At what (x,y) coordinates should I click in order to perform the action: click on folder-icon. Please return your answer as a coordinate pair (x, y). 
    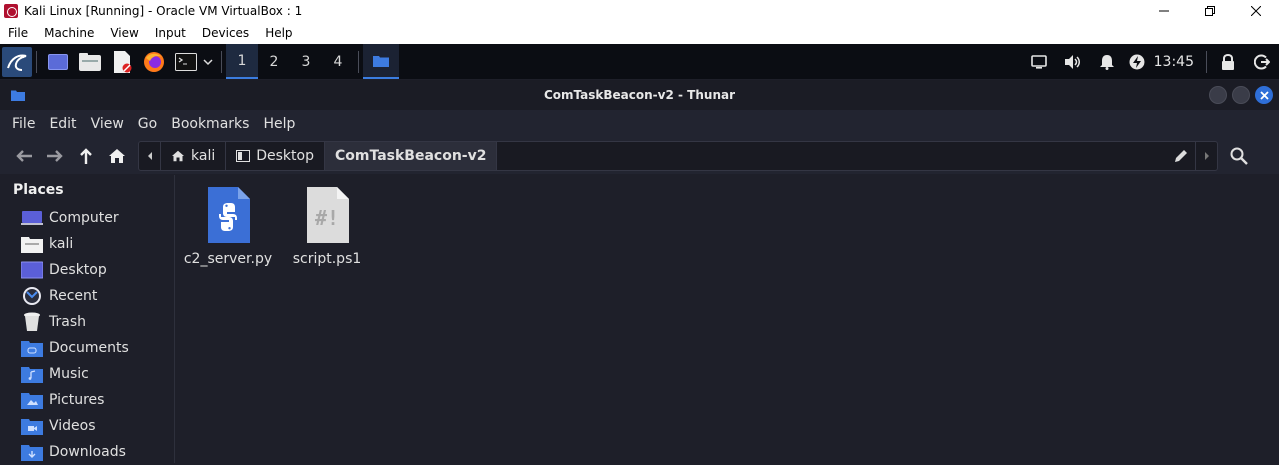
    Looking at the image, I should click on (381, 61).